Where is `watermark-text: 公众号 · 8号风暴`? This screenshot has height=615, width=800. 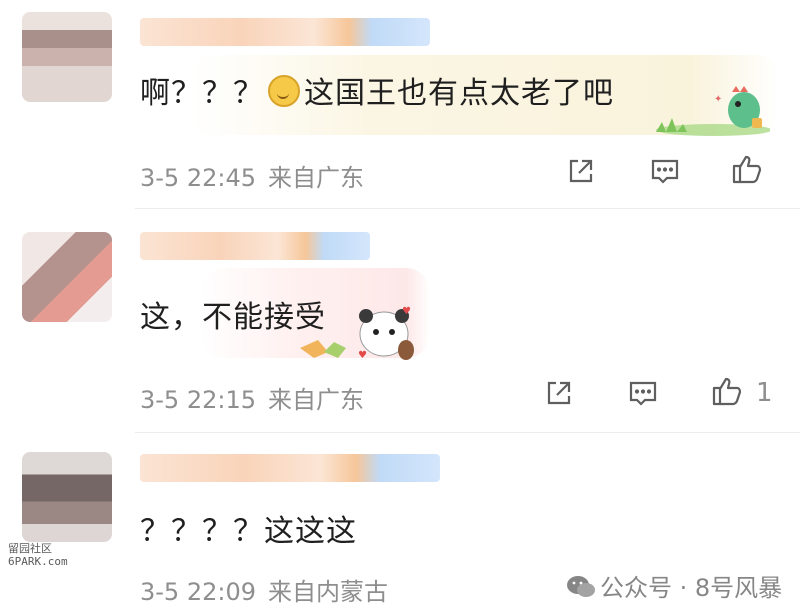
watermark-text: 公众号 · 8号风暴 is located at coordinates (691, 588).